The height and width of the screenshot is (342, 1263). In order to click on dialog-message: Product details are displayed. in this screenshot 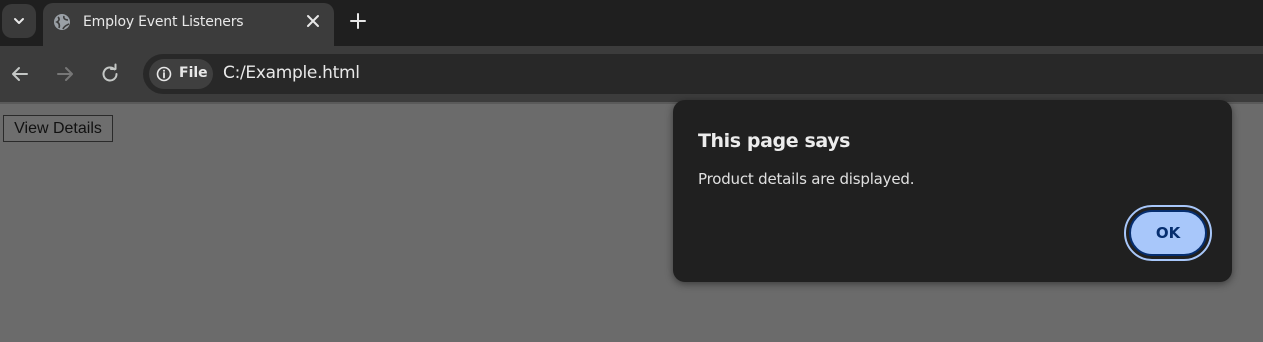, I will do `click(806, 179)`.